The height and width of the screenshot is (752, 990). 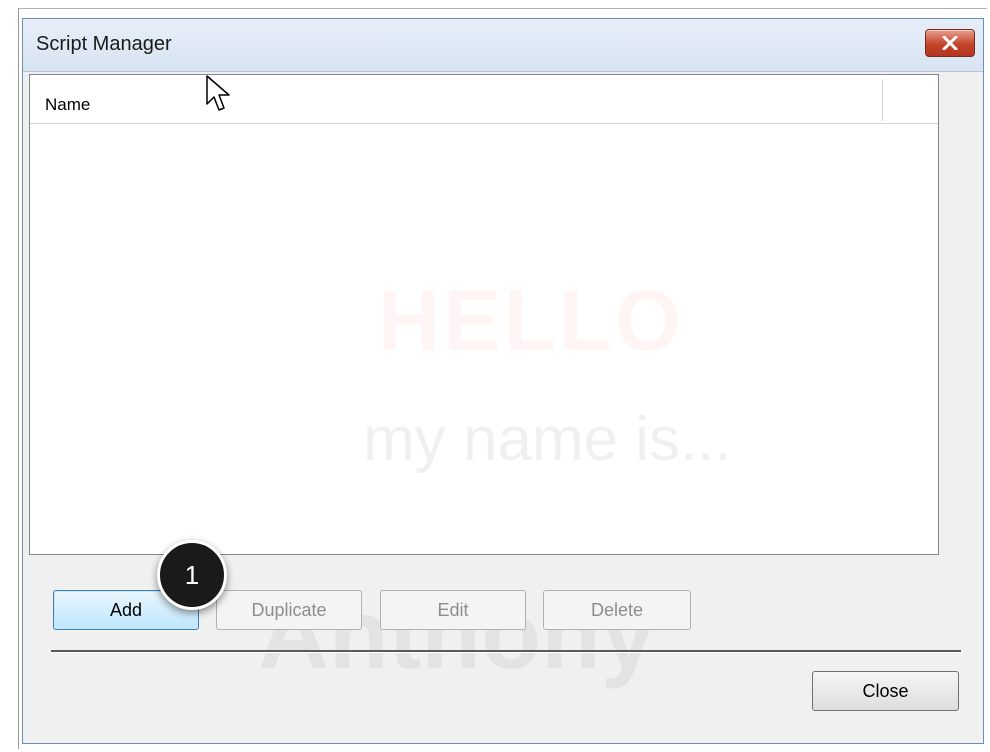 I want to click on delete-button: Delete, so click(x=617, y=610).